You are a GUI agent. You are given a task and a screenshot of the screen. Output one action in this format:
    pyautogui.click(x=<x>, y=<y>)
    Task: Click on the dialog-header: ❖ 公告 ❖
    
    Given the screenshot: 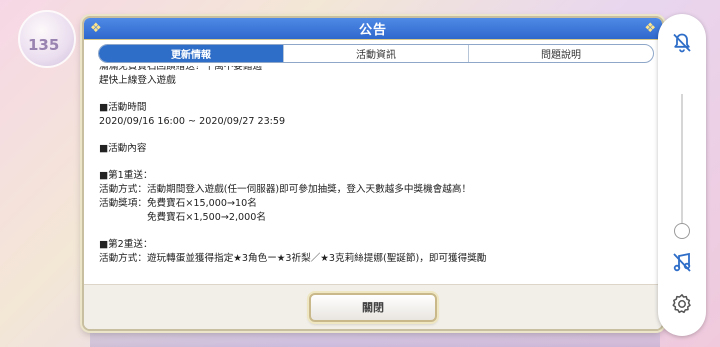 What is the action you would take?
    pyautogui.click(x=373, y=29)
    